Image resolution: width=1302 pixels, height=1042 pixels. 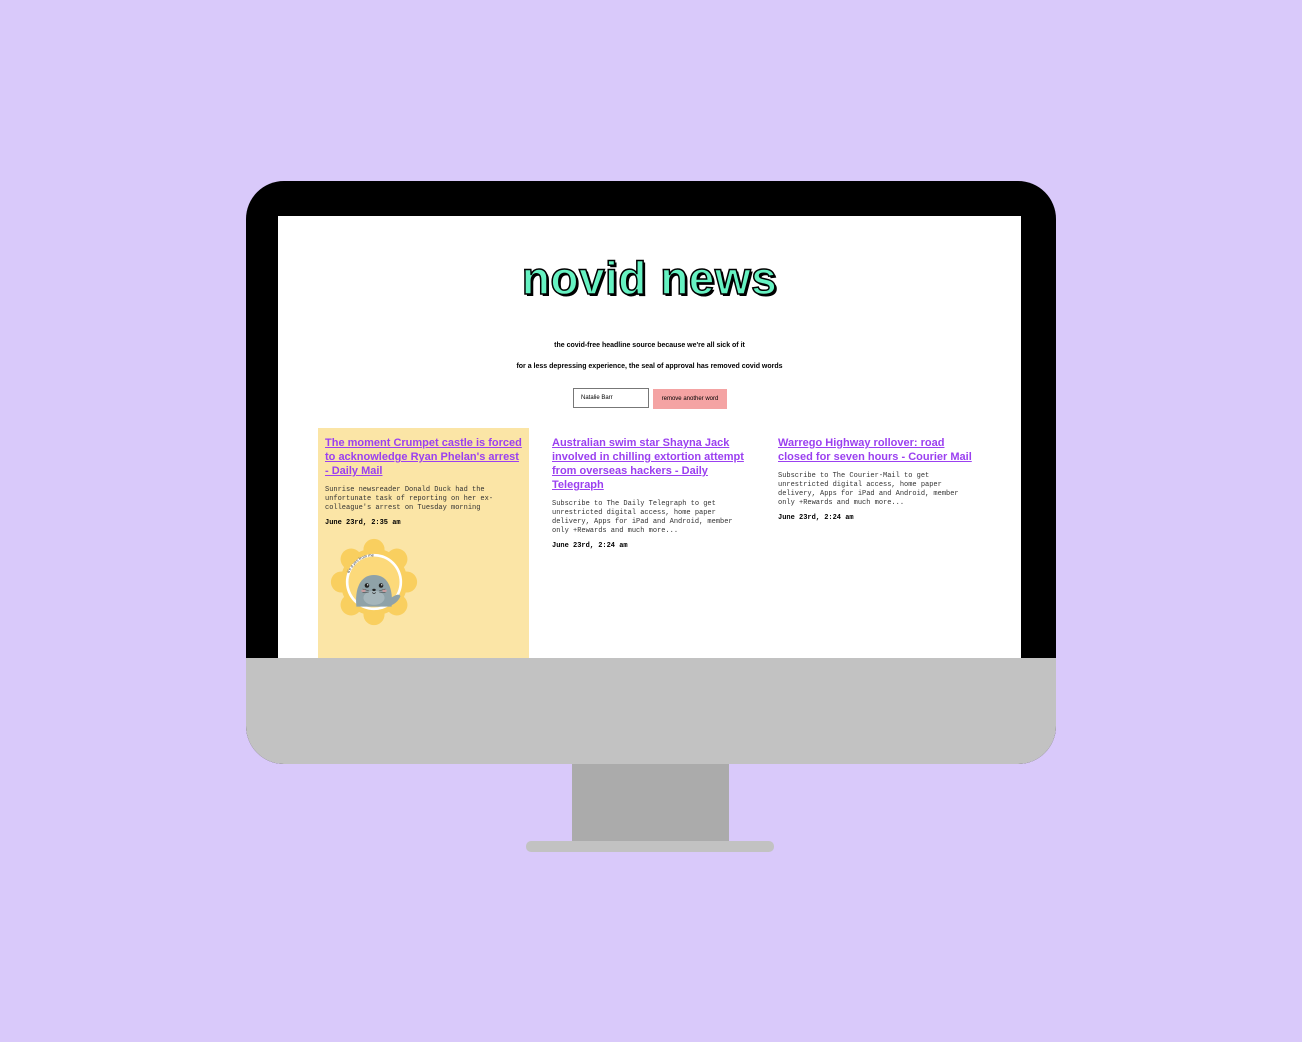 I want to click on article-date: June 23rd, 2:35 am, so click(x=363, y=523).